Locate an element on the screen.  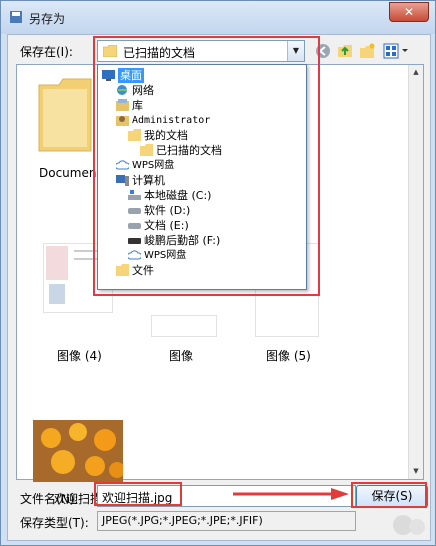
scroll-down-icon: ▼ is located at coordinates (416, 471).